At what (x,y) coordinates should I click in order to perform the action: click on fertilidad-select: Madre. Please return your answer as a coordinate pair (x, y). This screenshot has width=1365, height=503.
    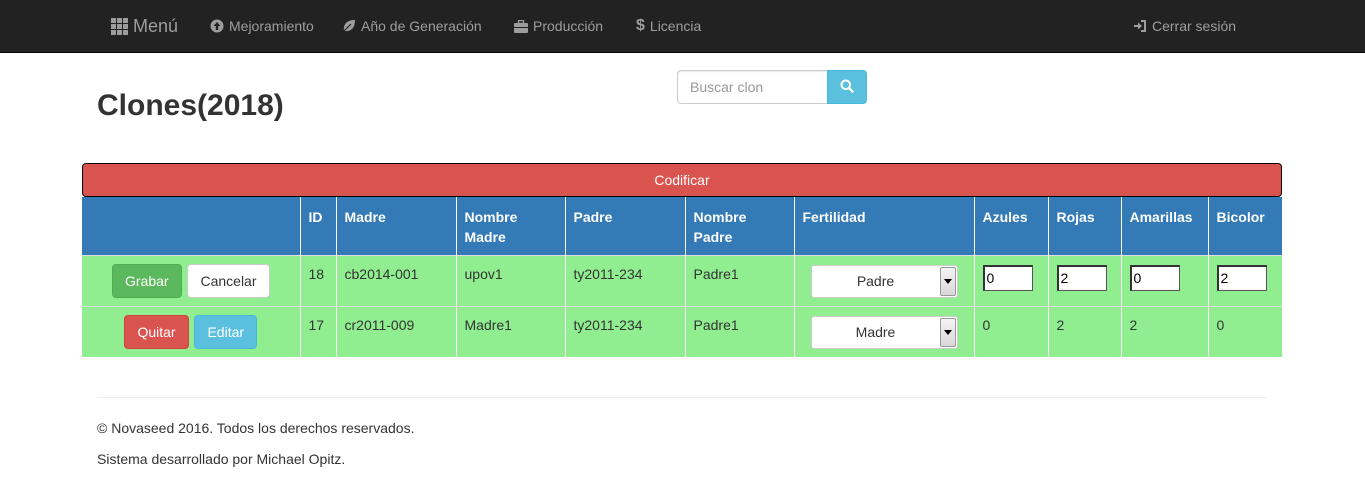
    Looking at the image, I should click on (884, 332).